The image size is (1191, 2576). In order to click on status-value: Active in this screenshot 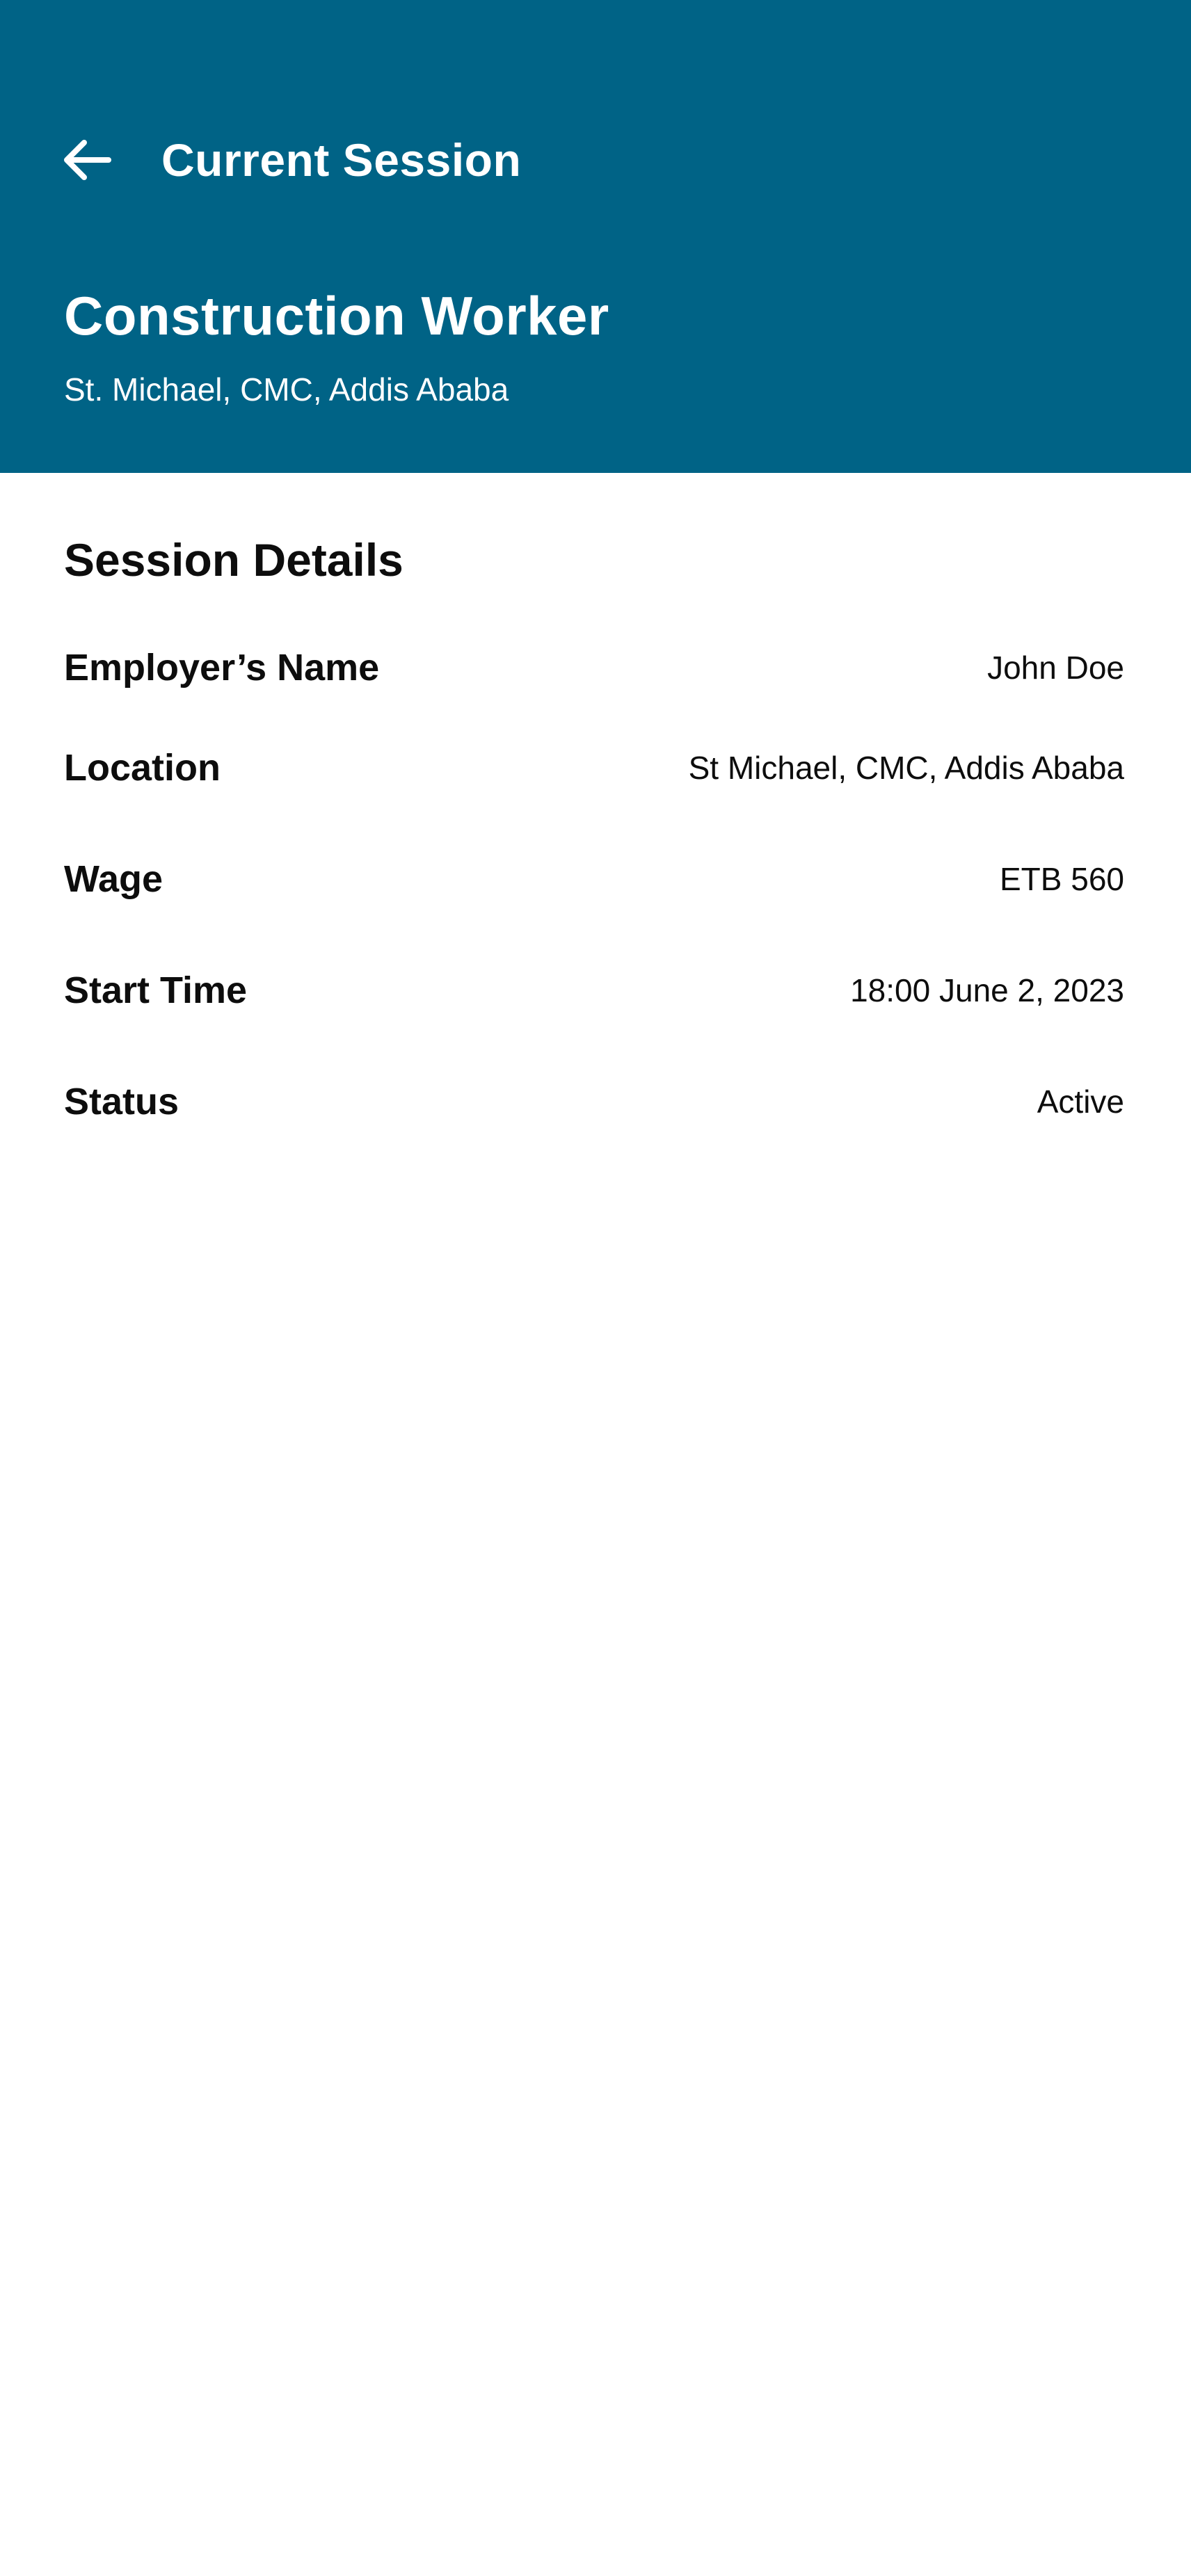, I will do `click(1080, 1102)`.